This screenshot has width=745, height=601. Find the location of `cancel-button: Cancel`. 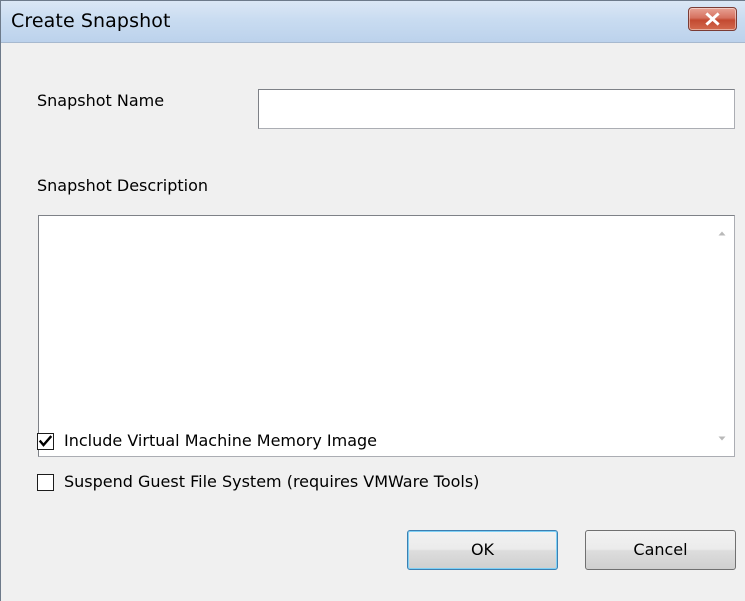

cancel-button: Cancel is located at coordinates (660, 550).